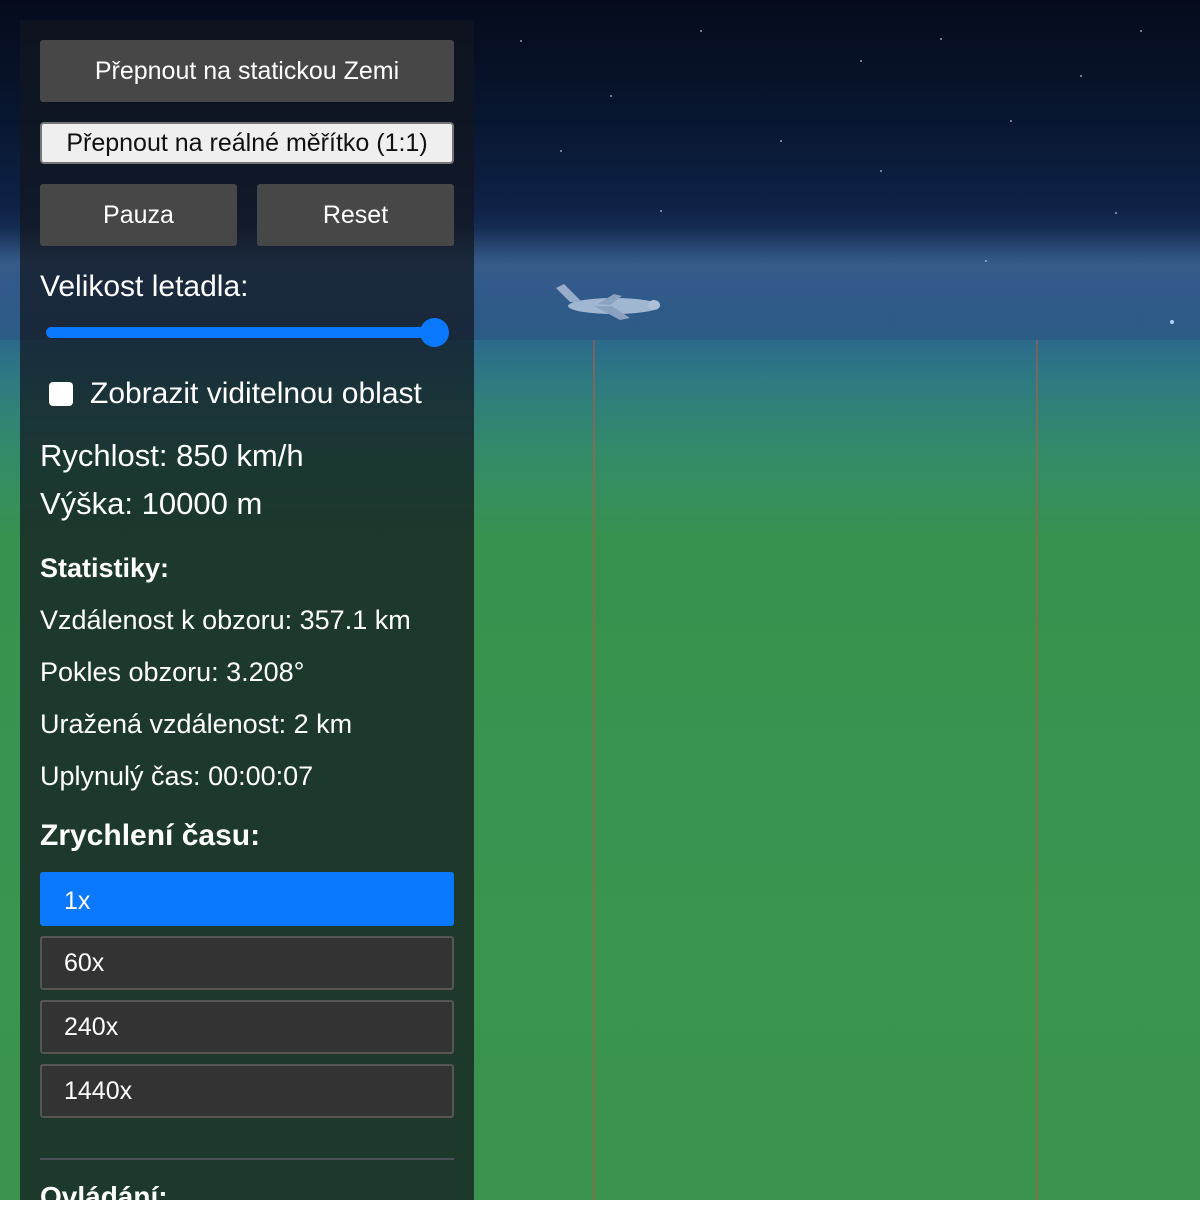 Image resolution: width=1200 pixels, height=1214 pixels. What do you see at coordinates (150, 835) in the screenshot?
I see `time-acceleration-heading: Zrychlení času:` at bounding box center [150, 835].